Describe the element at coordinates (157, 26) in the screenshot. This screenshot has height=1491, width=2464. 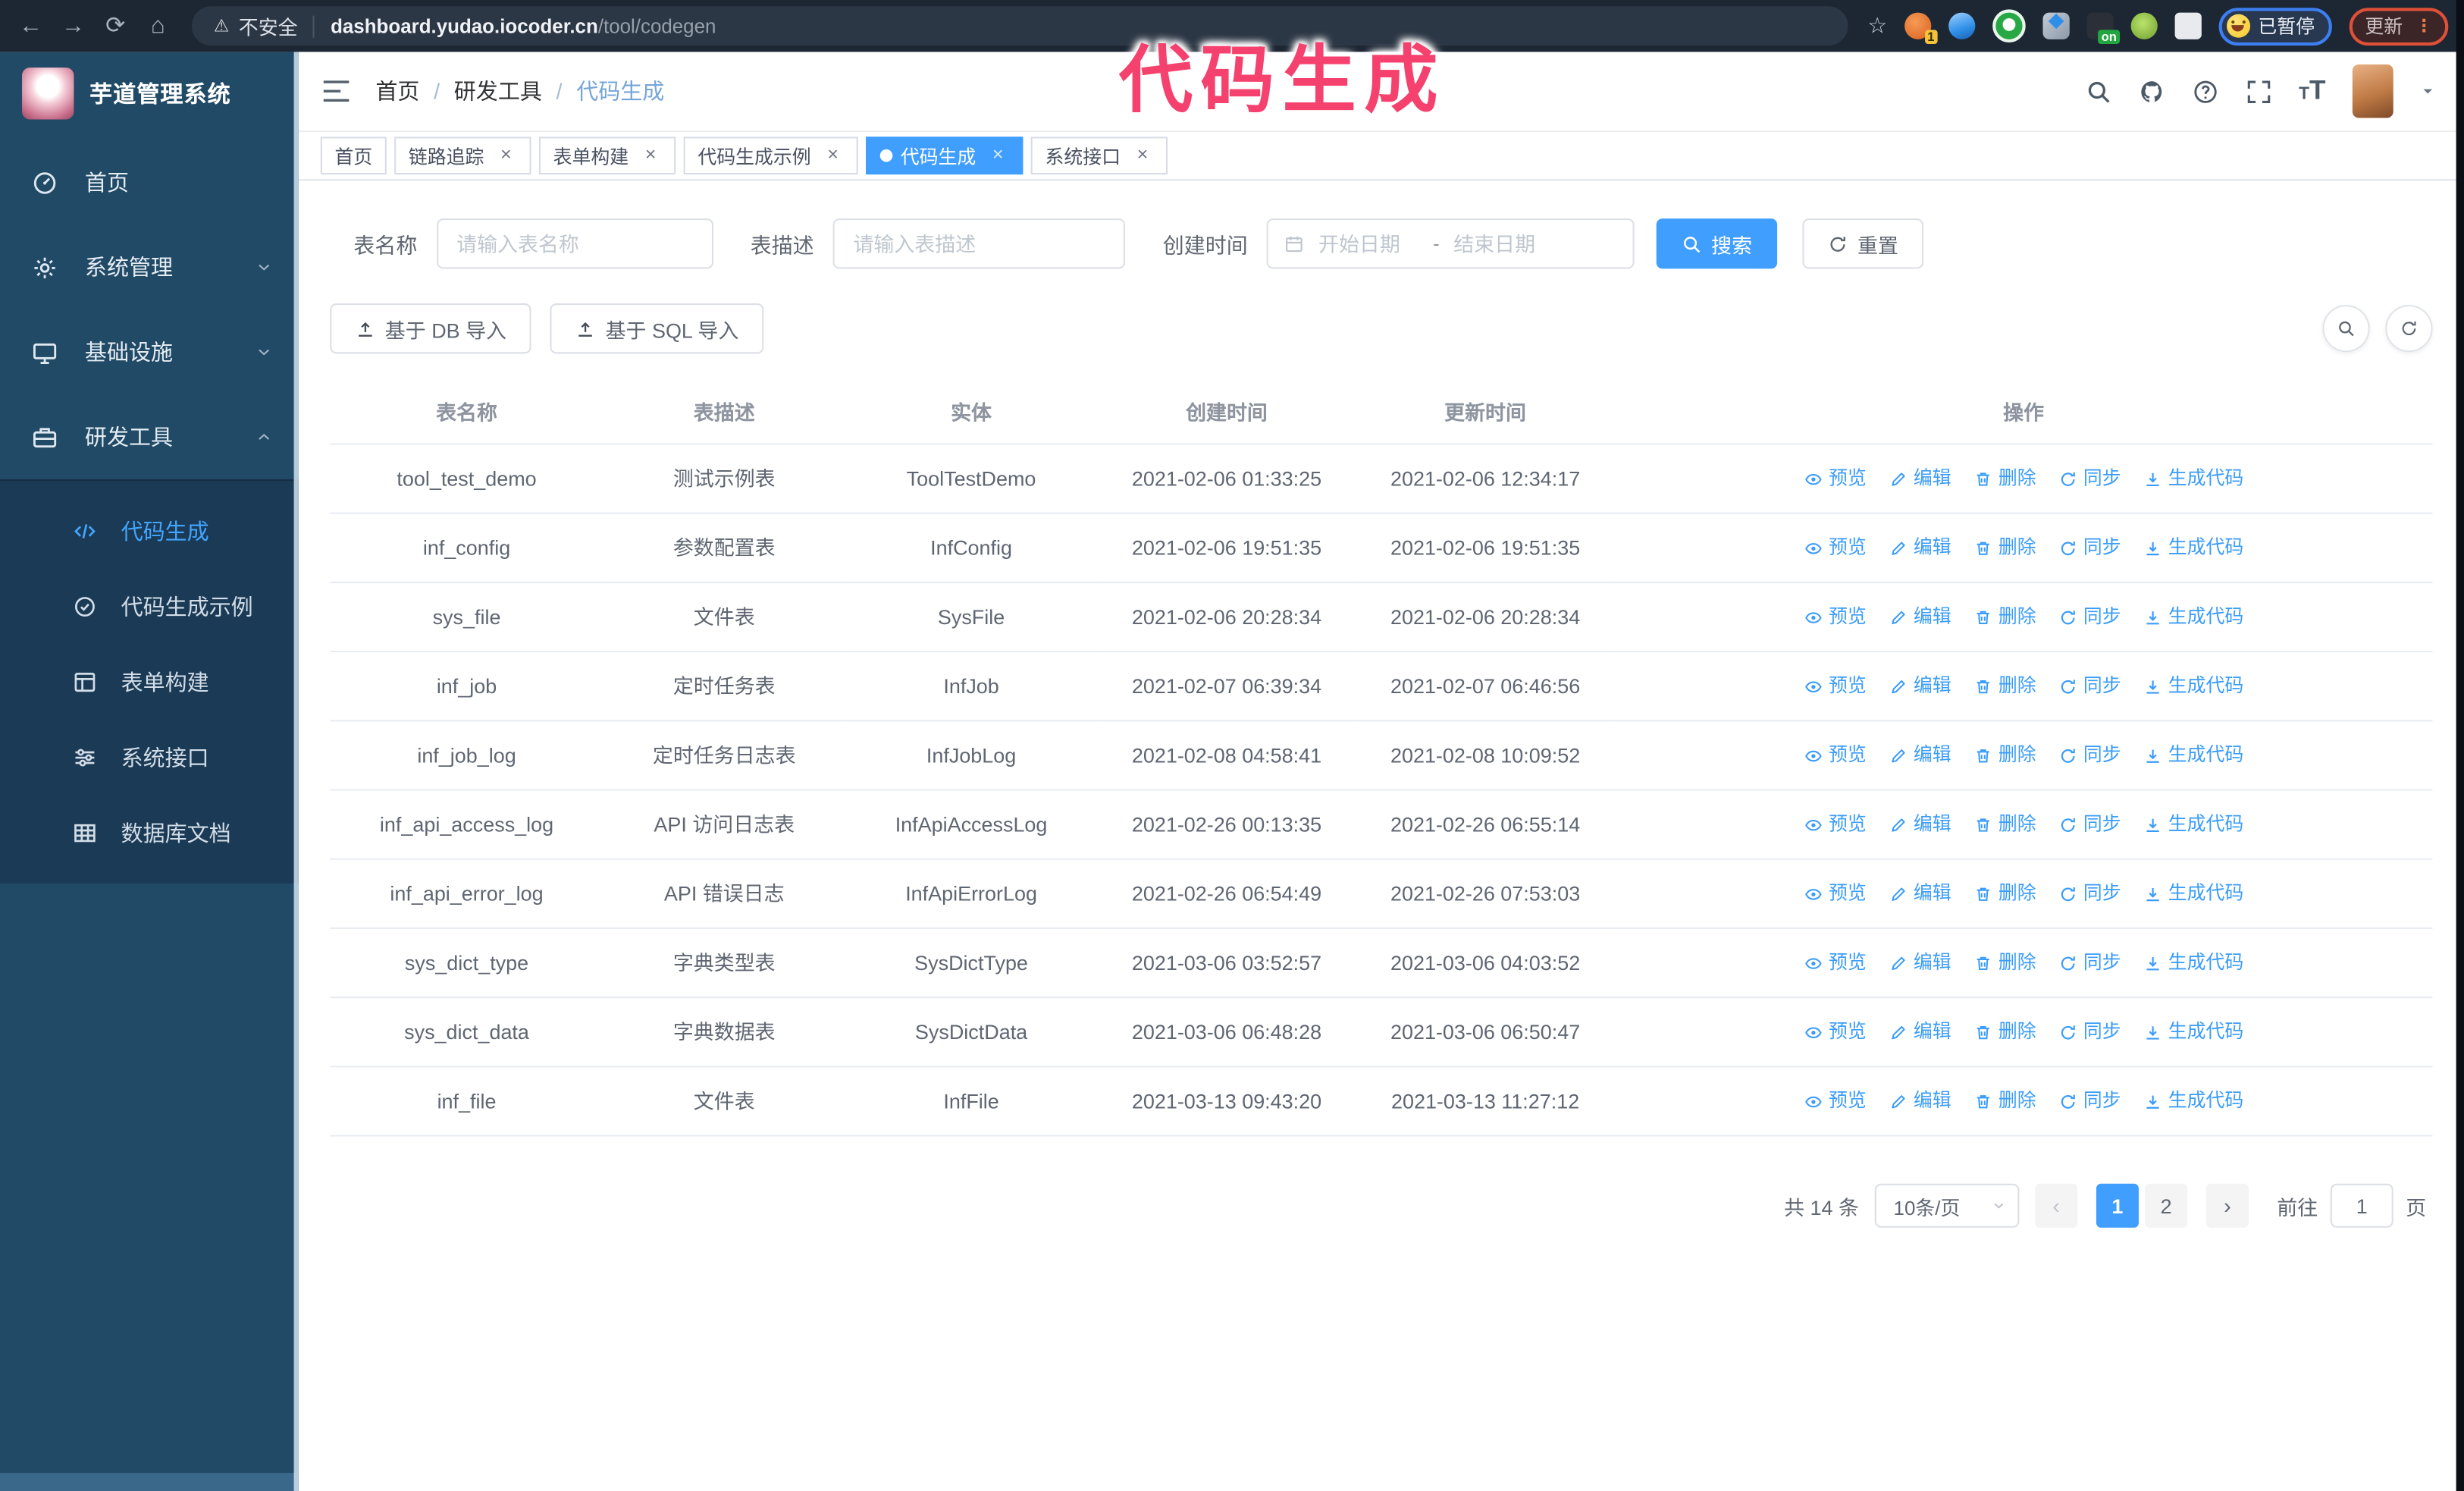
I see `browser-home-button: ⌂` at that location.